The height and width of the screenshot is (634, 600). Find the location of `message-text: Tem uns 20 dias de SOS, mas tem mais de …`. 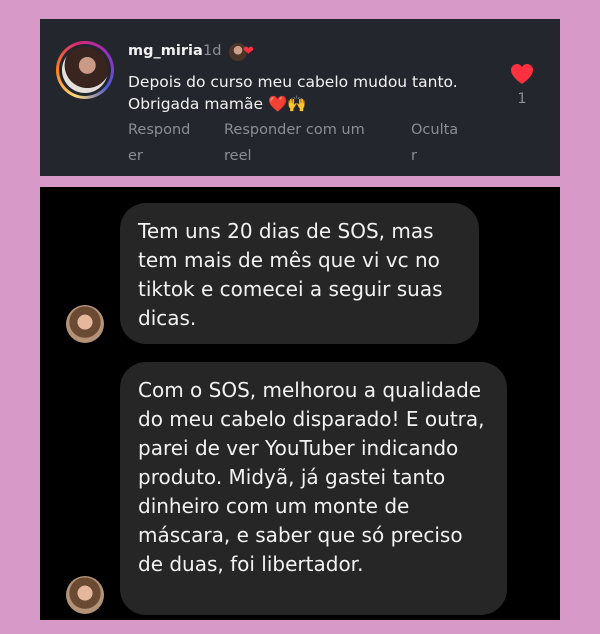

message-text: Tem uns 20 dias de SOS, mas tem mais de … is located at coordinates (290, 274).